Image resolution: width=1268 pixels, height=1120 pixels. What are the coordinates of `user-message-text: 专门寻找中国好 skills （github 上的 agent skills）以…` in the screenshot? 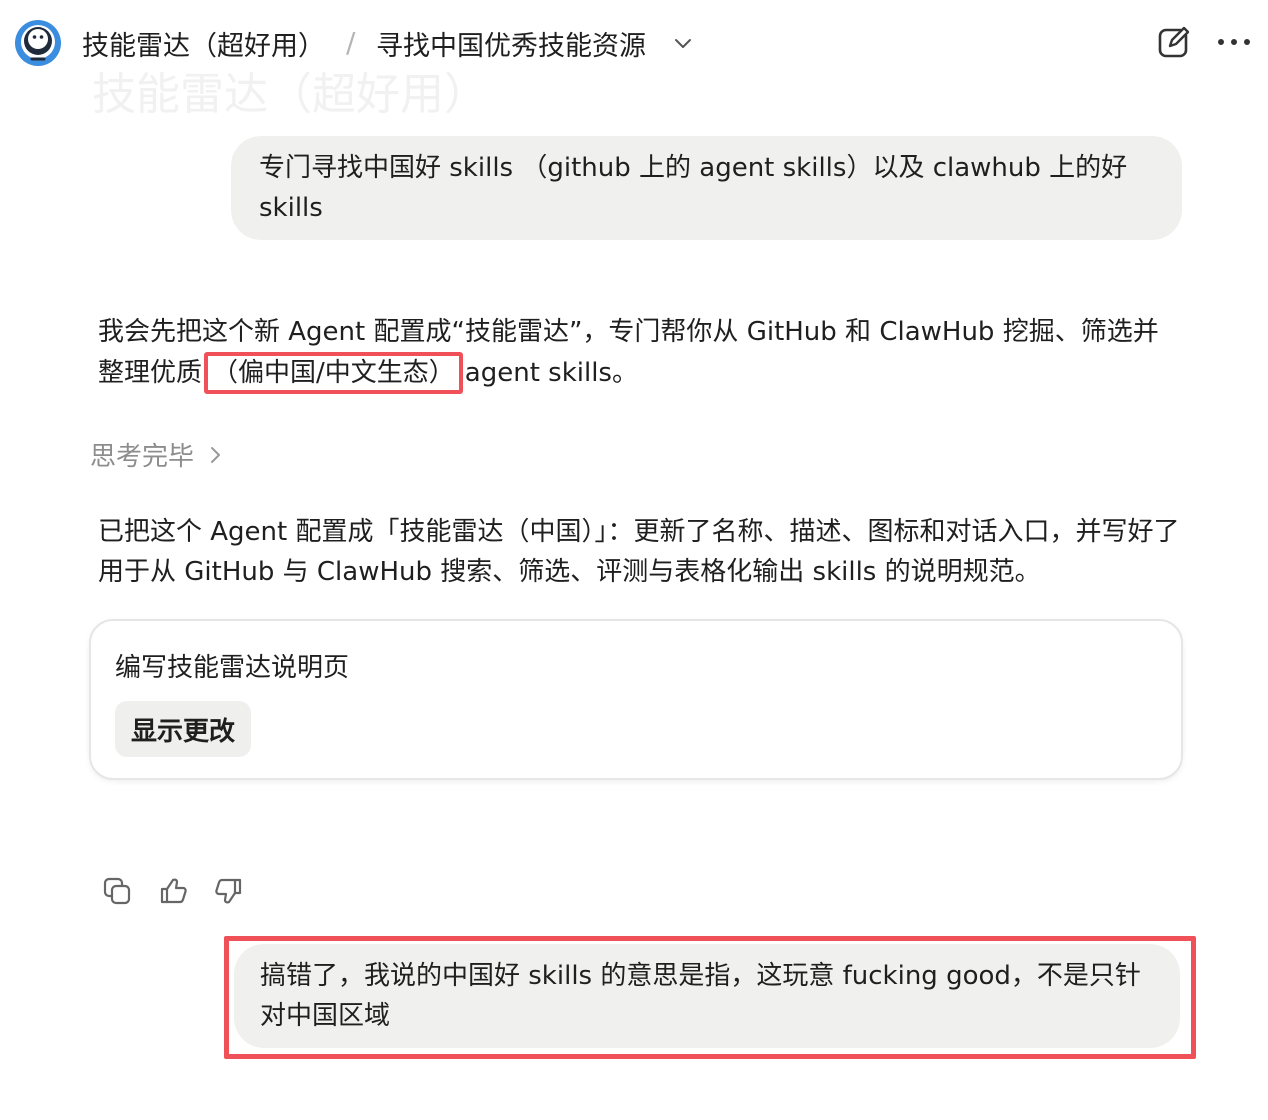 It's located at (693, 188).